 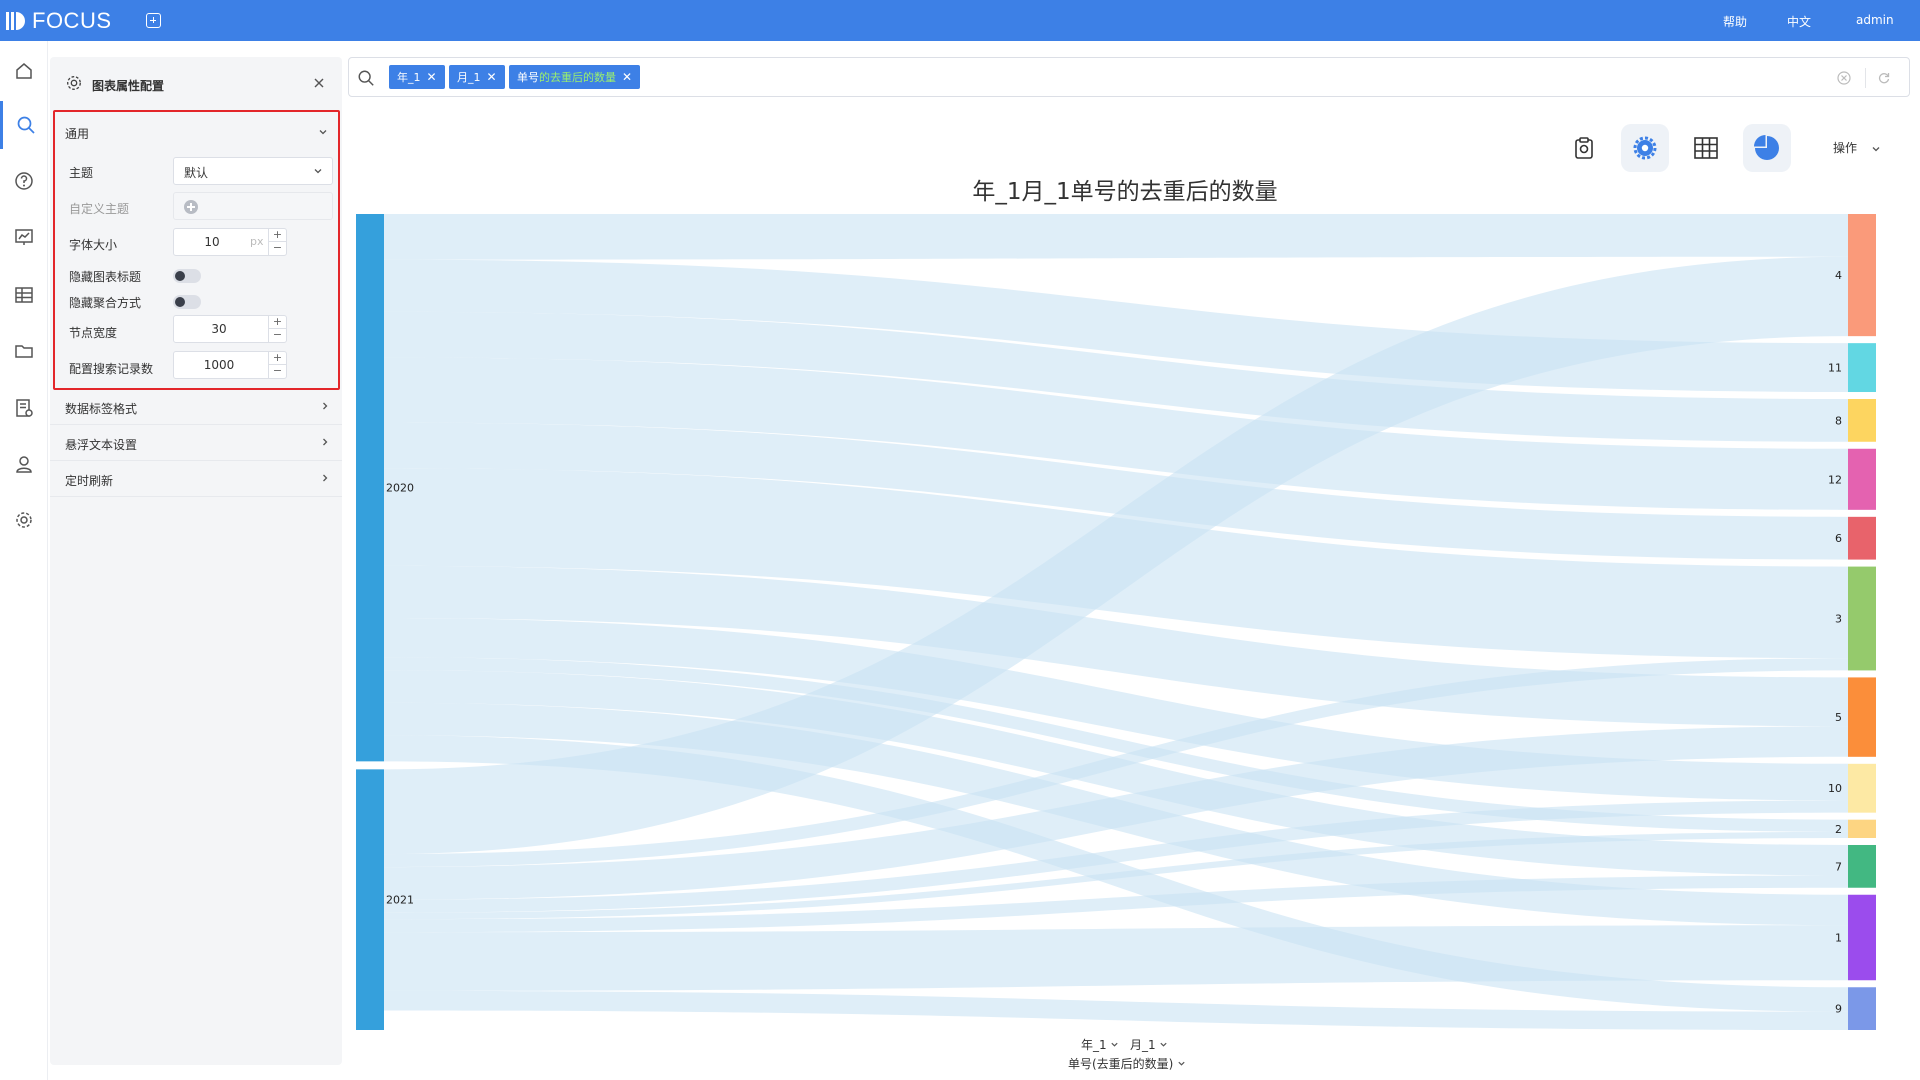 I want to click on home-icon, so click(x=24, y=71).